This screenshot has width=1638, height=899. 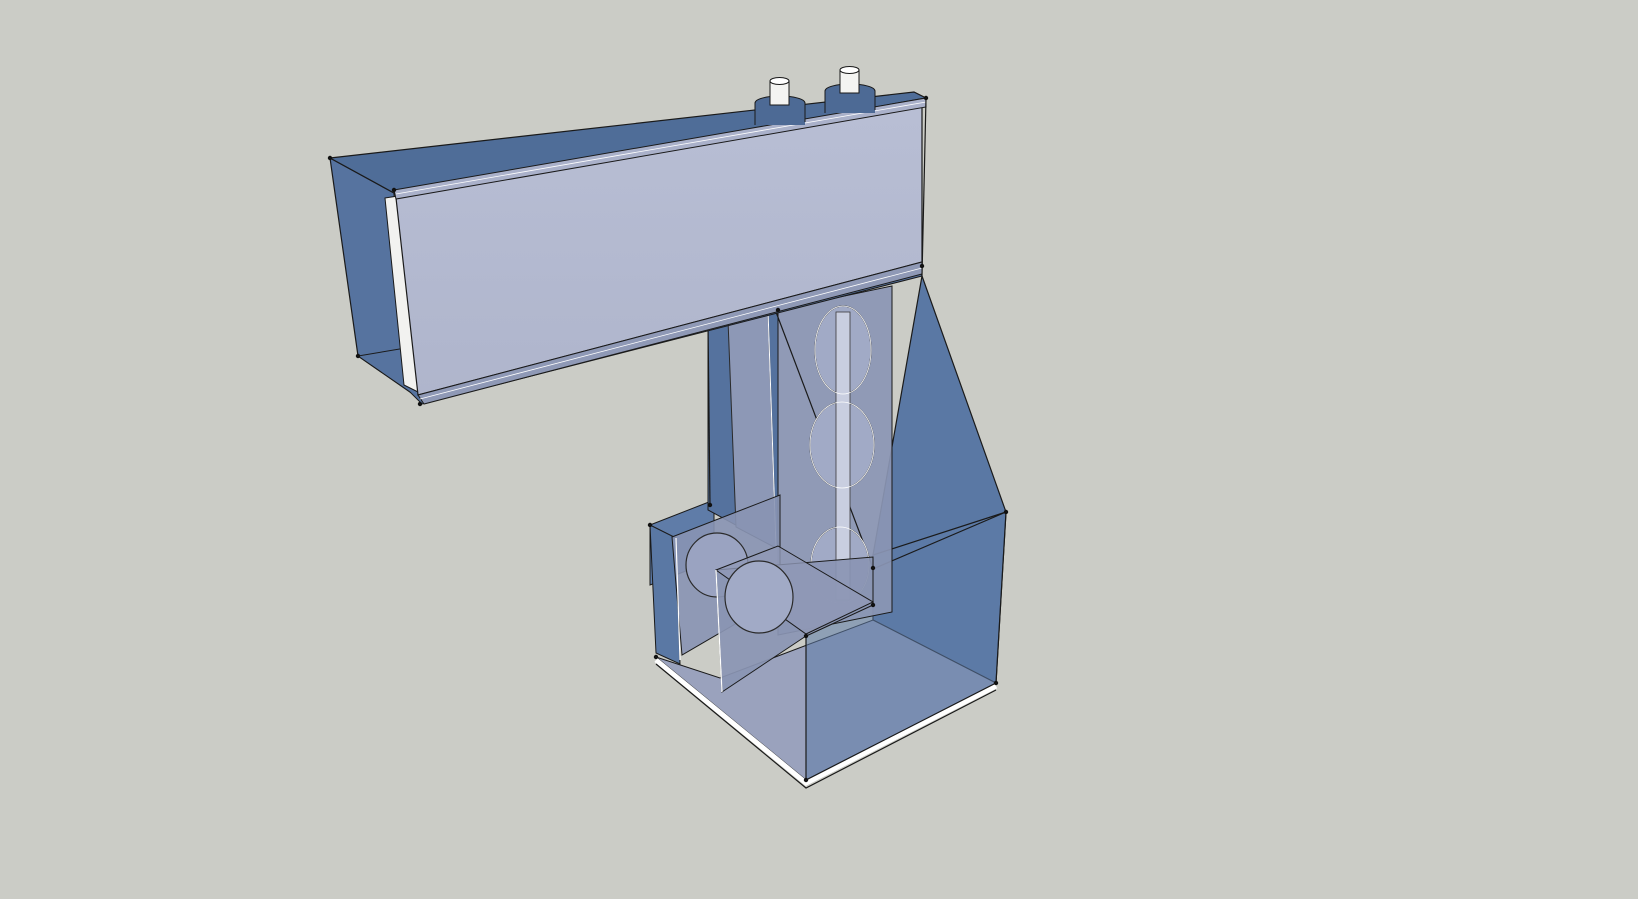 I want to click on slotted-hole-front, so click(x=759, y=597).